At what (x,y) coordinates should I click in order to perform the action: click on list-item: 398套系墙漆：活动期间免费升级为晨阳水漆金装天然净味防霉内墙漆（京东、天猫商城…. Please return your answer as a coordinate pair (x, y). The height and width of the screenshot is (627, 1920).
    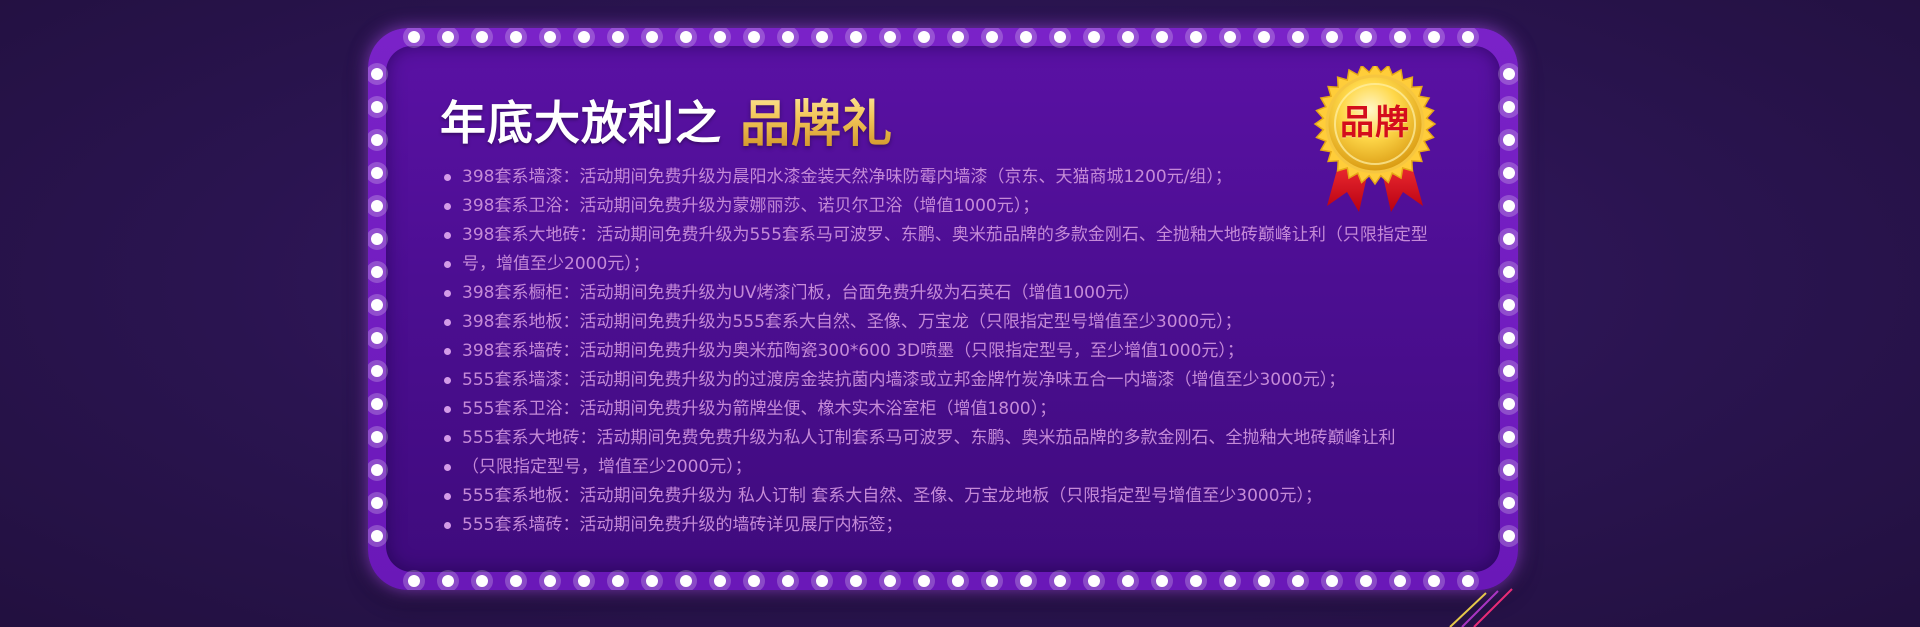
    Looking at the image, I should click on (960, 177).